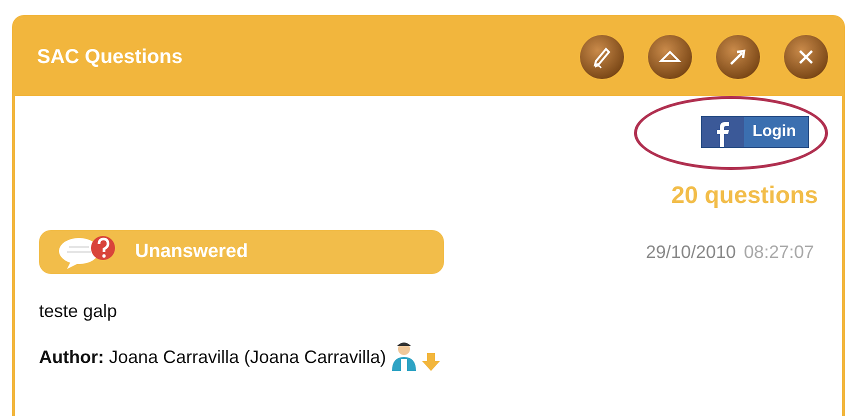  What do you see at coordinates (404, 356) in the screenshot?
I see `user-icon` at bounding box center [404, 356].